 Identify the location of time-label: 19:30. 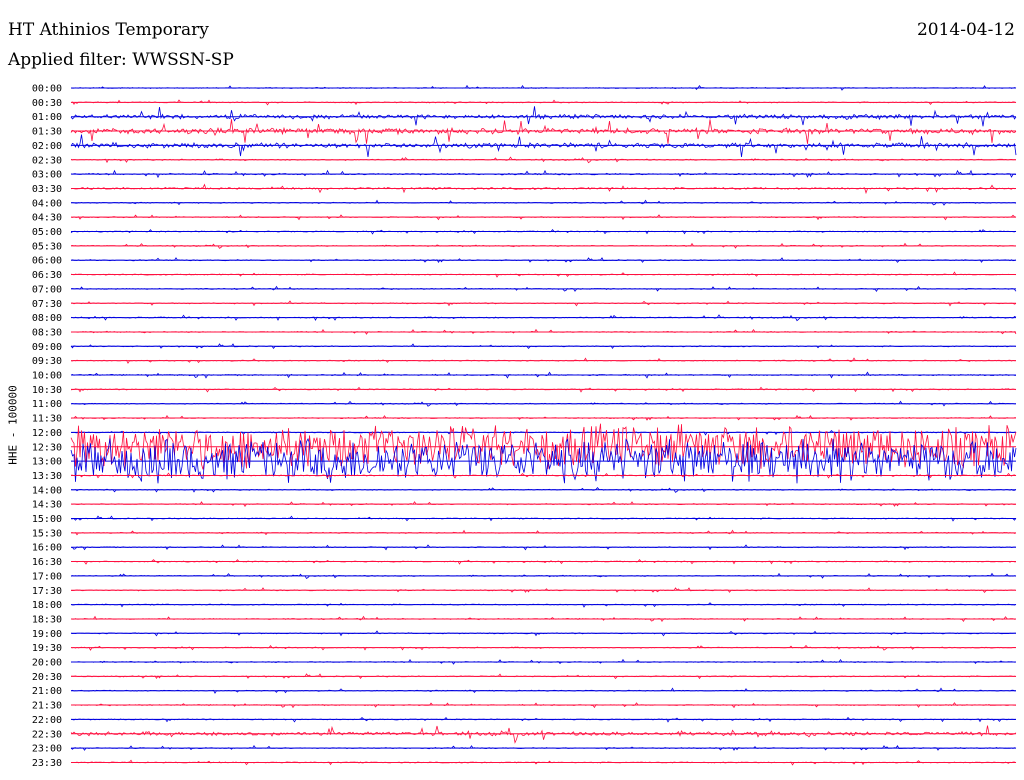
(47, 648).